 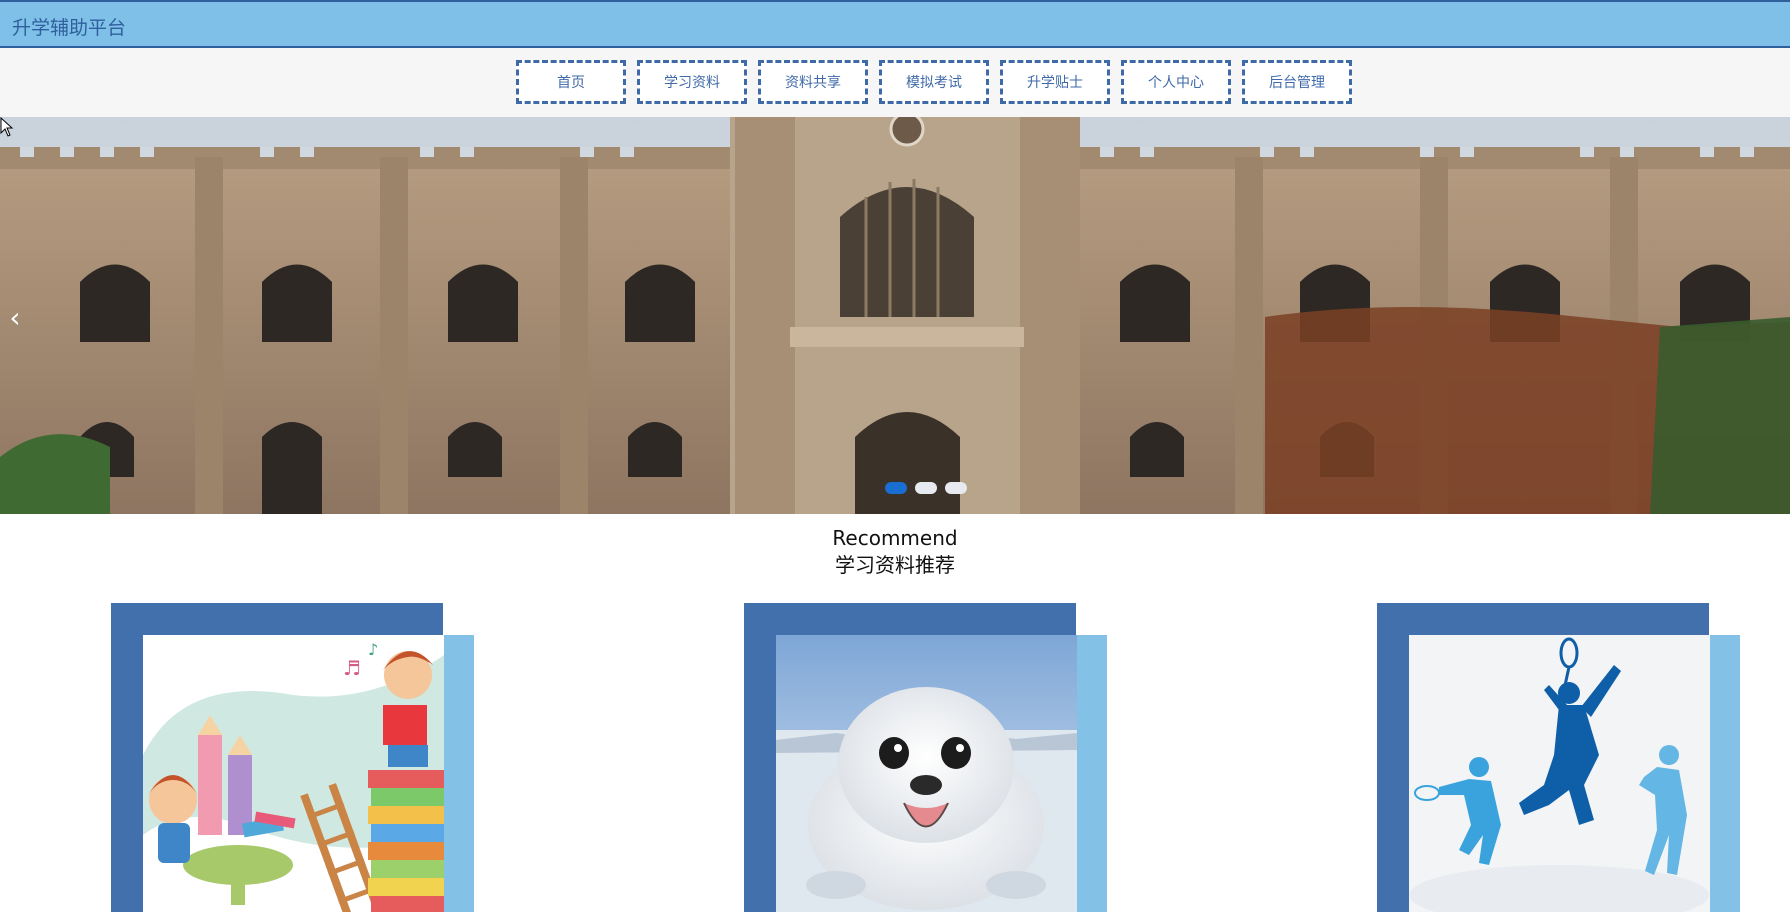 I want to click on nav-personal-center: 个人中心, so click(x=1176, y=82).